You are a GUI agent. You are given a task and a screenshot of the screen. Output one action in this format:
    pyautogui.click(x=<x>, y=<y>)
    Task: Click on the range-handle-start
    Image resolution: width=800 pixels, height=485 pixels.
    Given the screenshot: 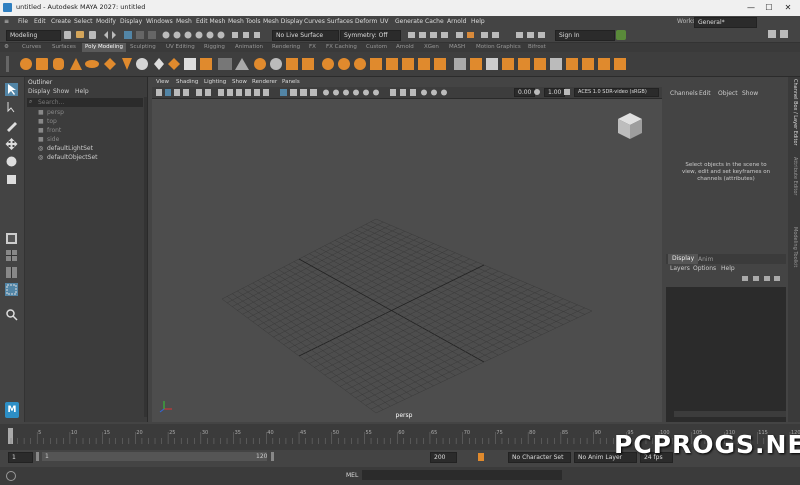 What is the action you would take?
    pyautogui.click(x=37, y=456)
    